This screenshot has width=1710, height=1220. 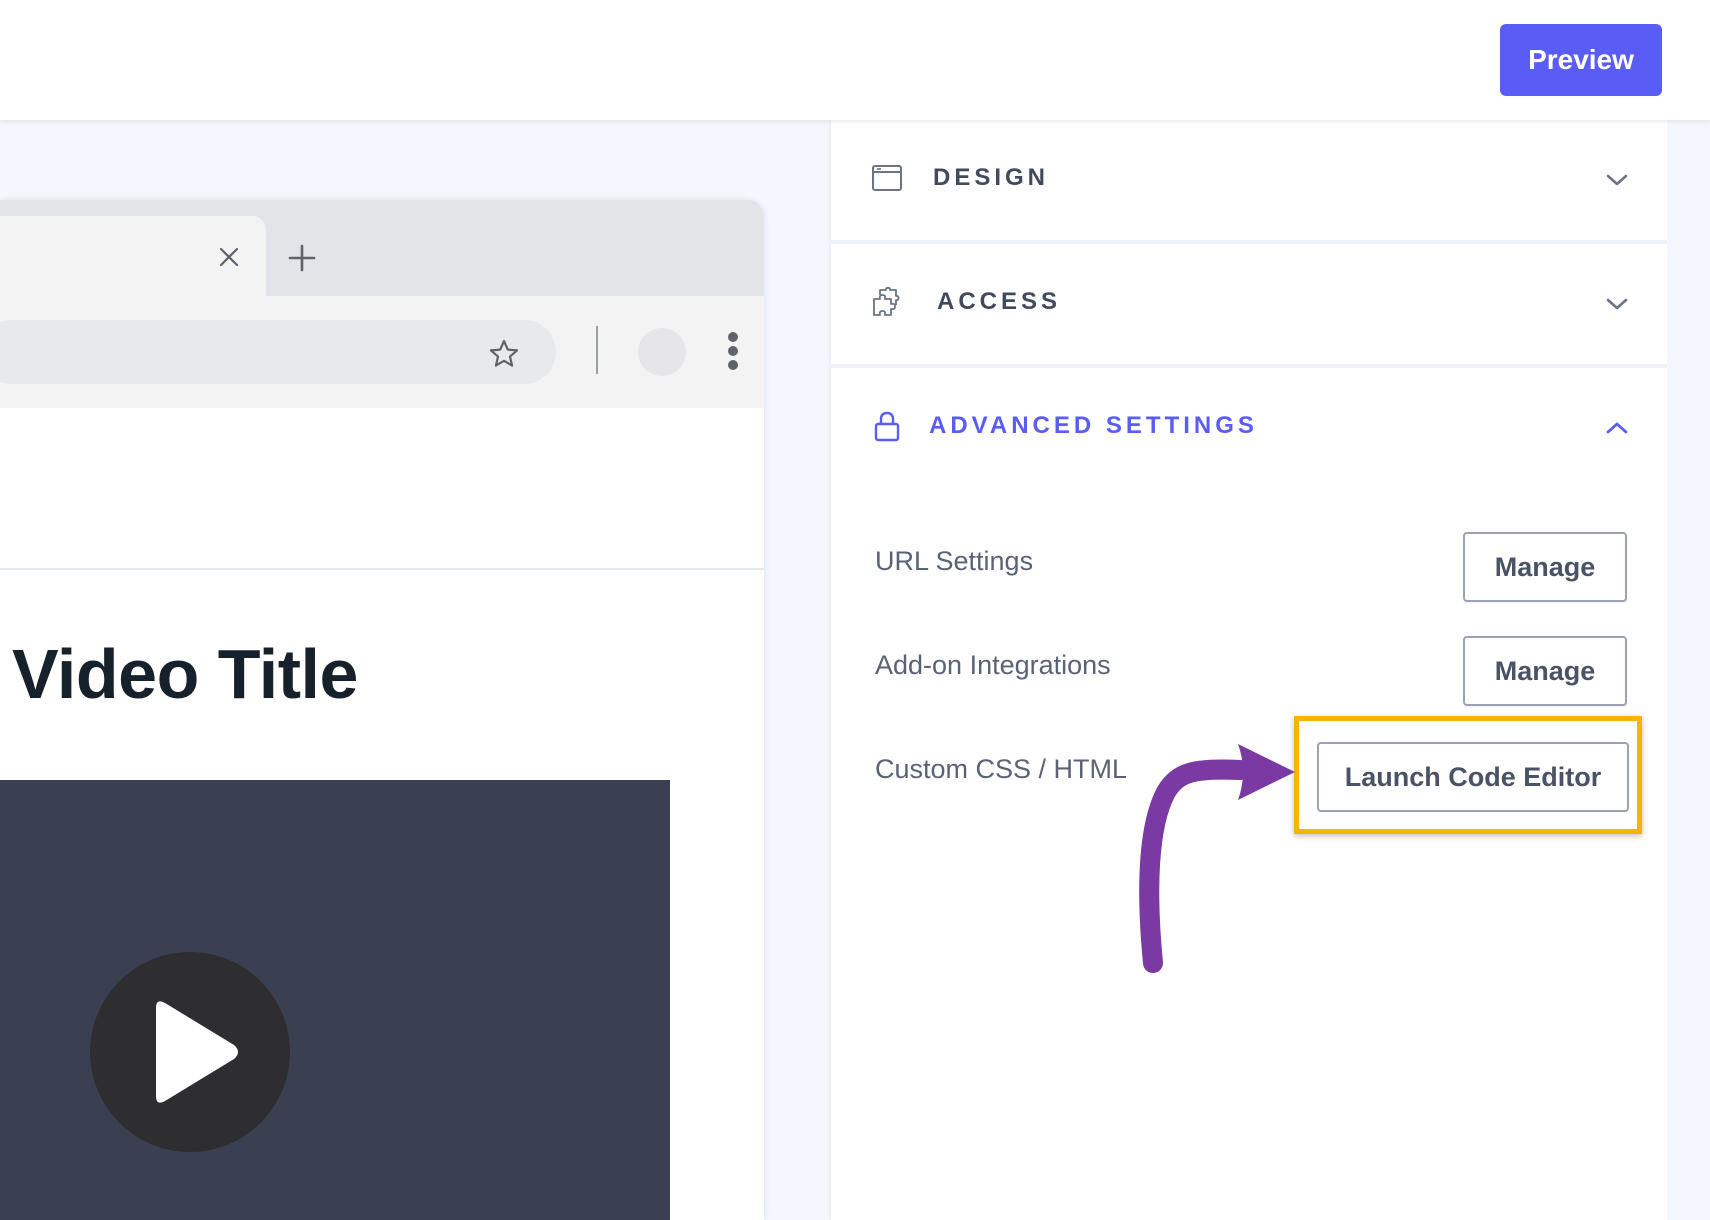 I want to click on arrow-annotation, so click(x=1217, y=858).